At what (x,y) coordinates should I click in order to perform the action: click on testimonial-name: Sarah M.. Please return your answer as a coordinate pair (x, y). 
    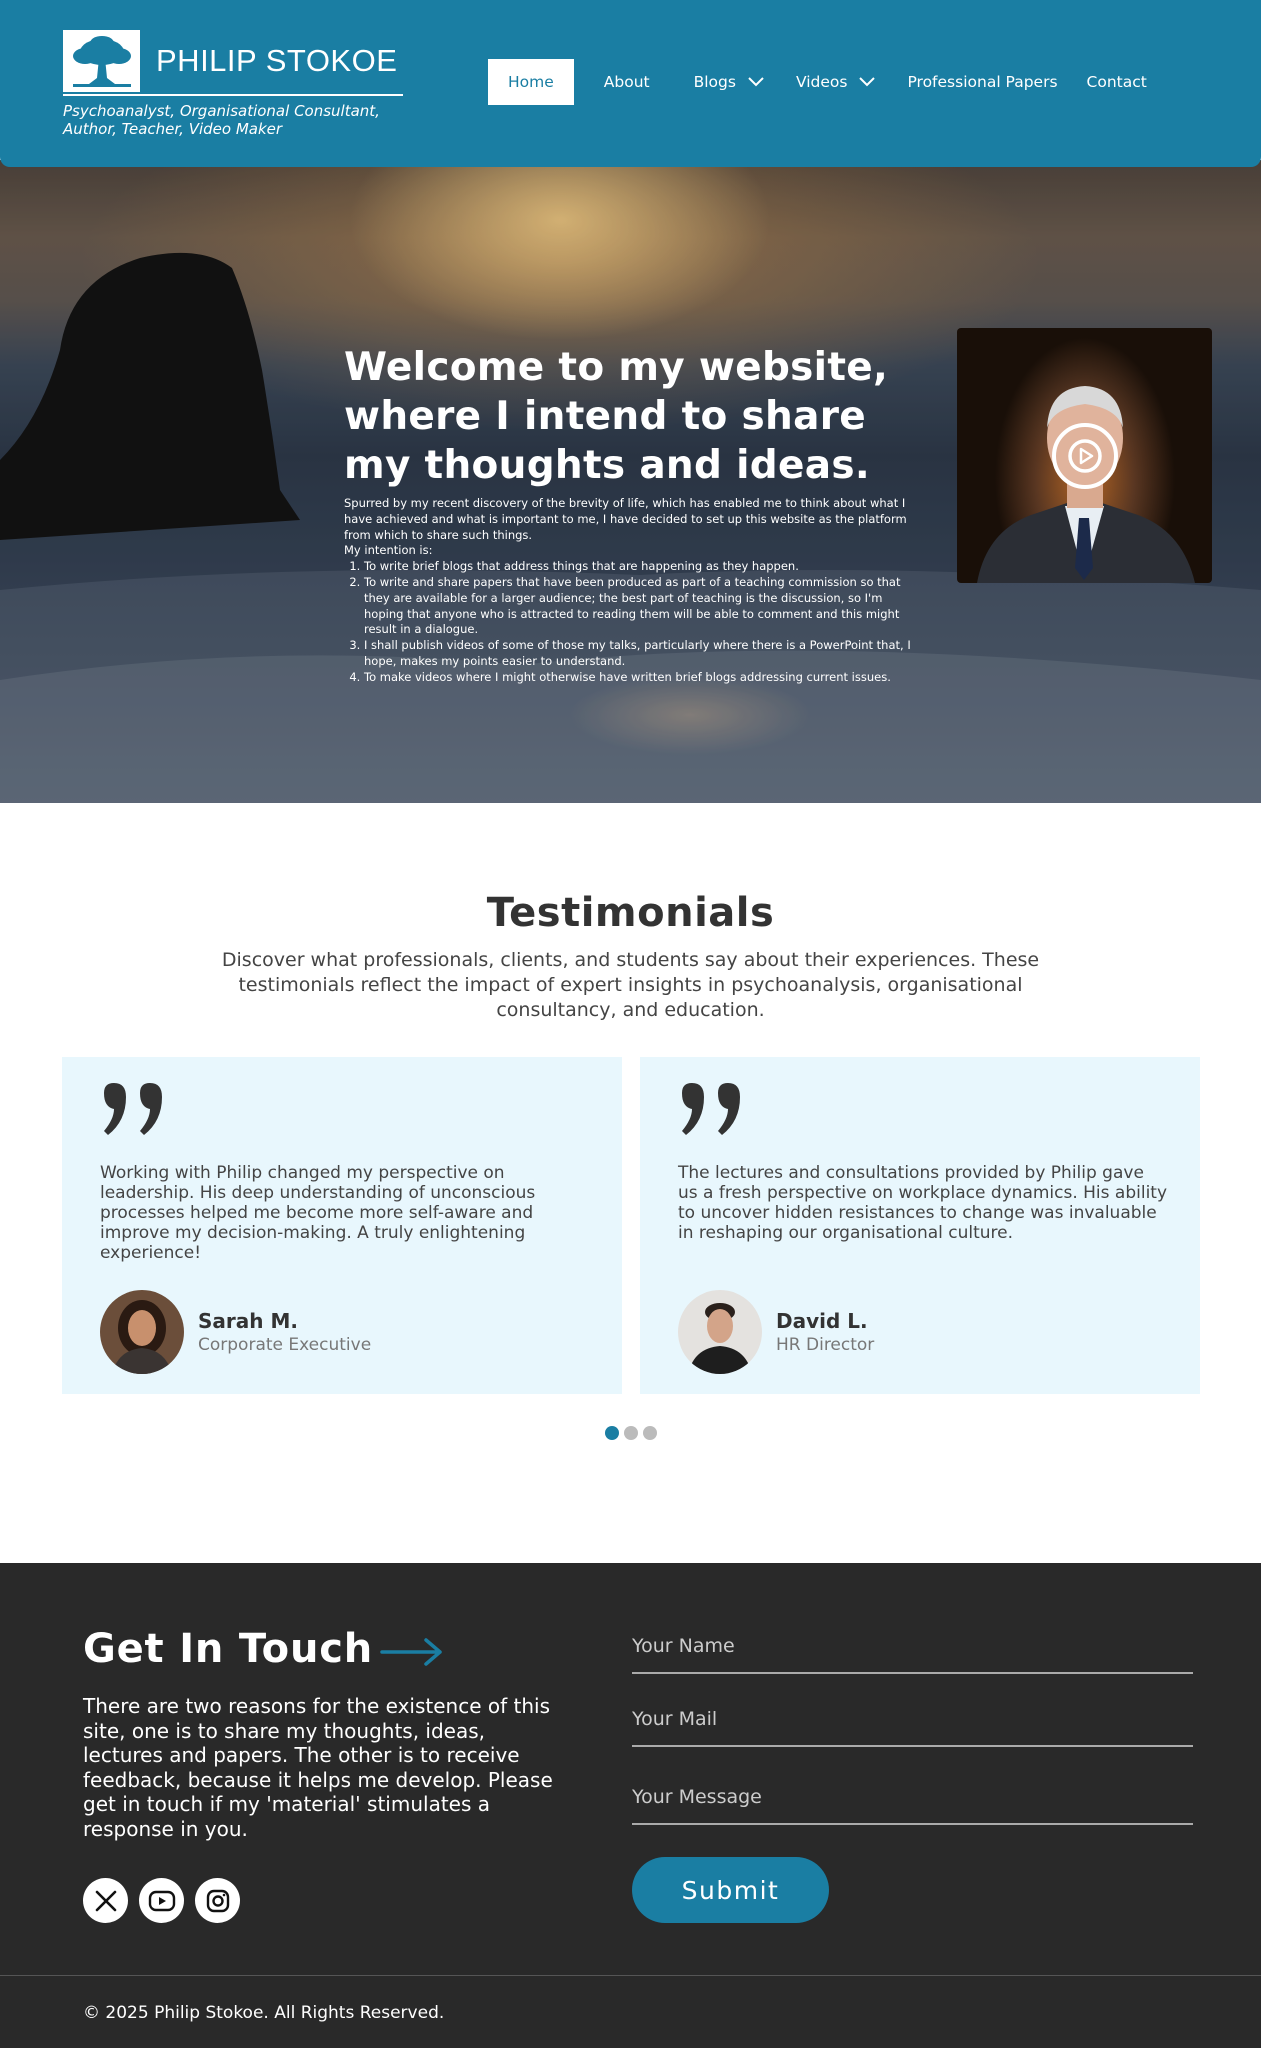
    Looking at the image, I should click on (248, 1321).